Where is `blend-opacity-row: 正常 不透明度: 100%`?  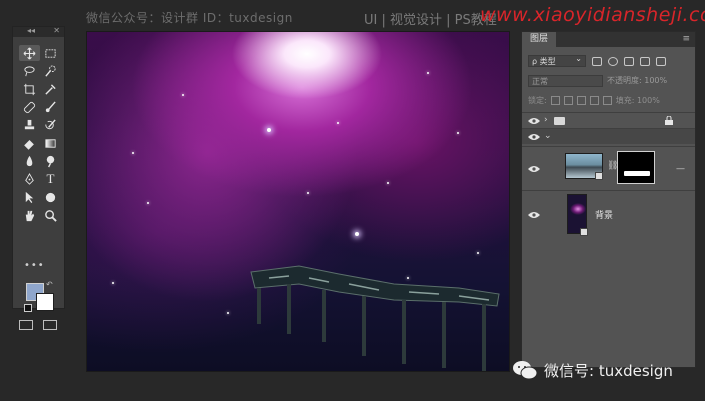
blend-opacity-row: 正常 不透明度: 100% is located at coordinates (597, 81).